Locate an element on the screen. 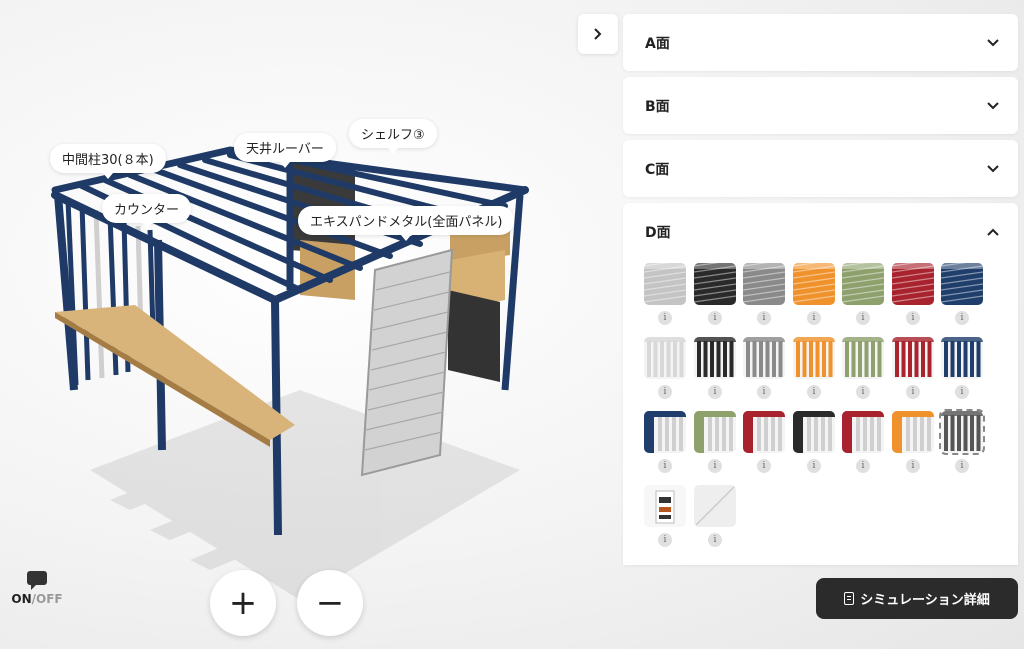  section-b: B面 is located at coordinates (820, 105).